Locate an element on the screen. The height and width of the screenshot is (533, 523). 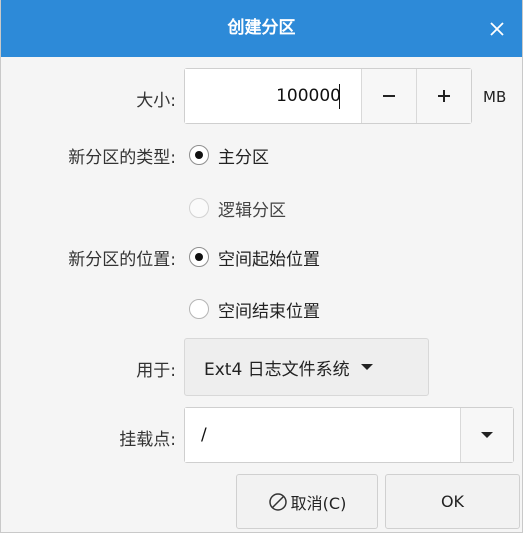
partition-position-label: 新分区的位置: is located at coordinates (122, 260).